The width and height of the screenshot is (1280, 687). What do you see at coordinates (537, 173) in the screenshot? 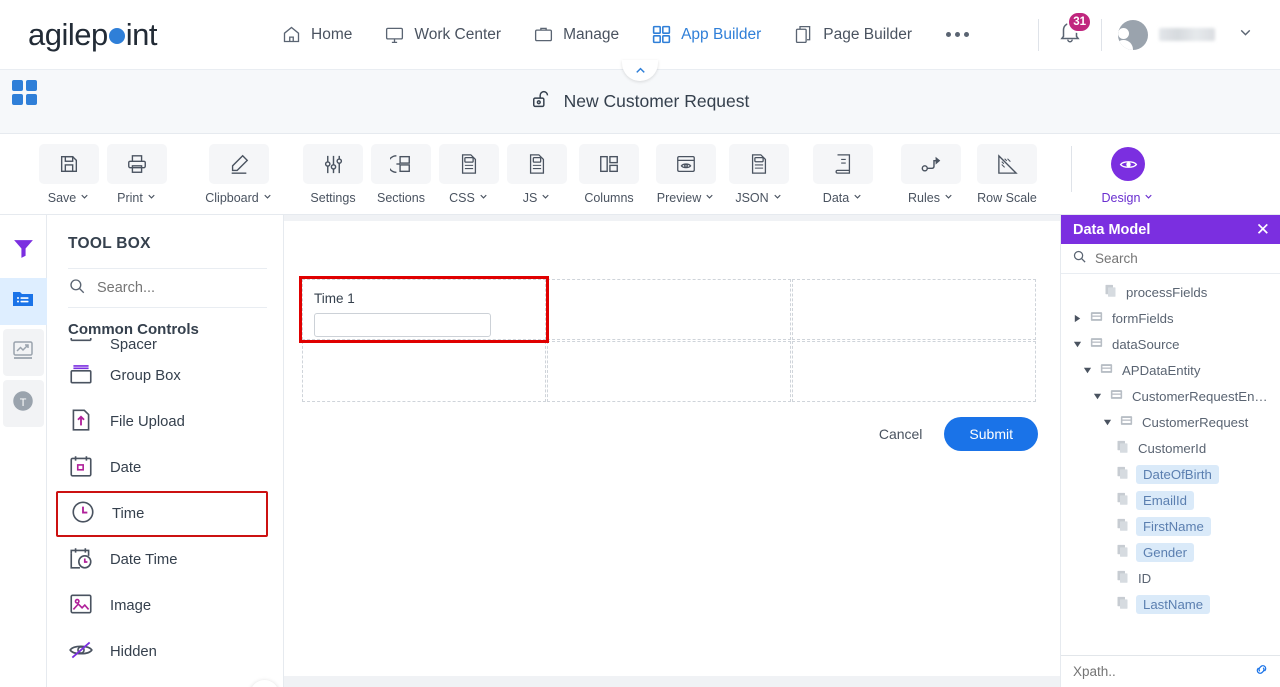
I see `ribbon-button-js: JS` at bounding box center [537, 173].